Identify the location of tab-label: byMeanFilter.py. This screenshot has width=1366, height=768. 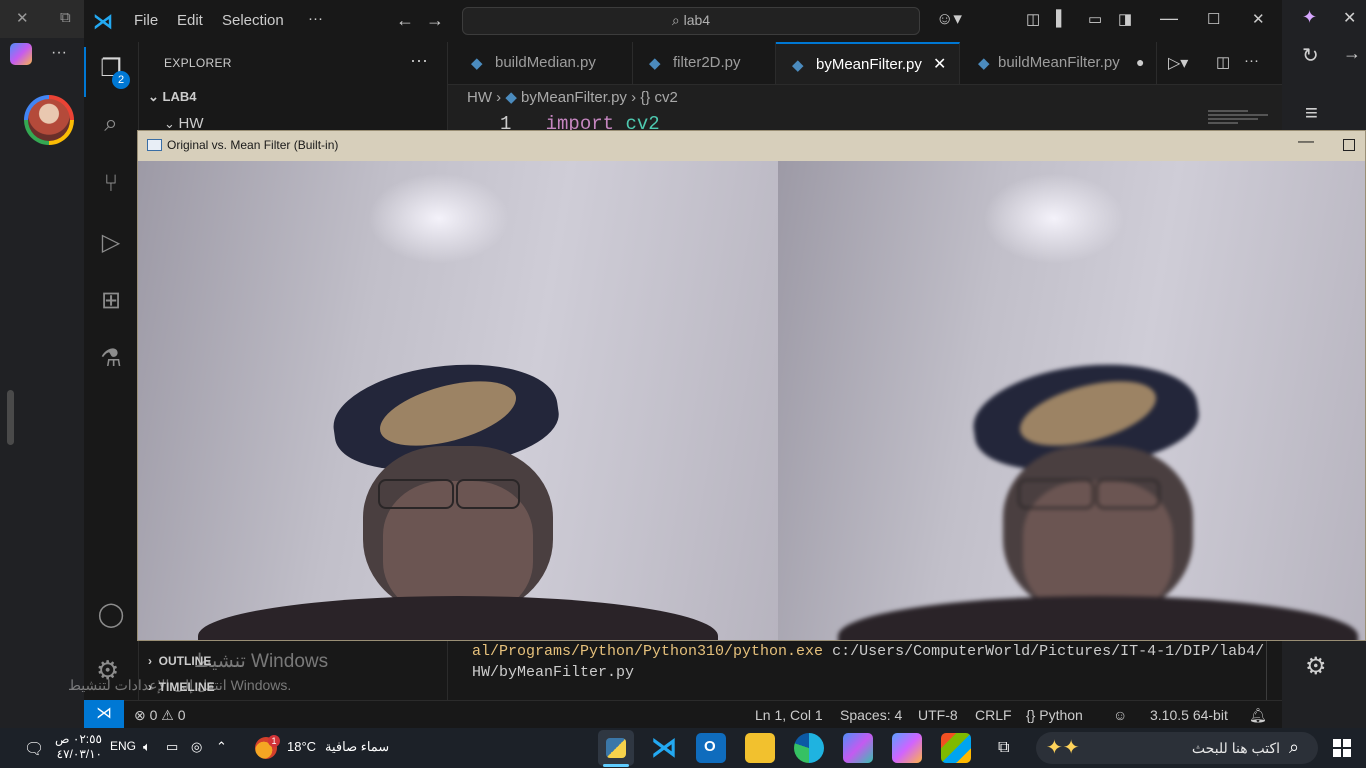
(869, 64).